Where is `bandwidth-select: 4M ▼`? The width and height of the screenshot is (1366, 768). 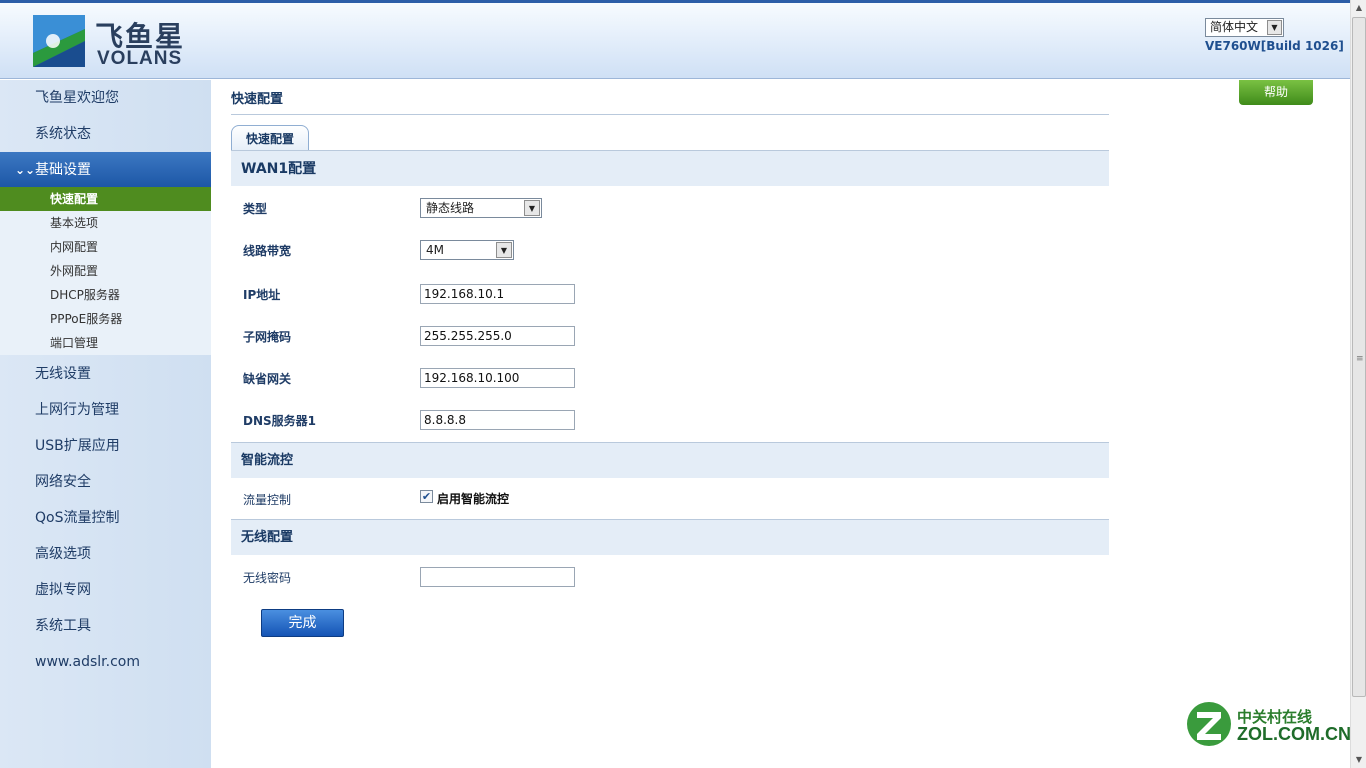
bandwidth-select: 4M ▼ is located at coordinates (467, 250).